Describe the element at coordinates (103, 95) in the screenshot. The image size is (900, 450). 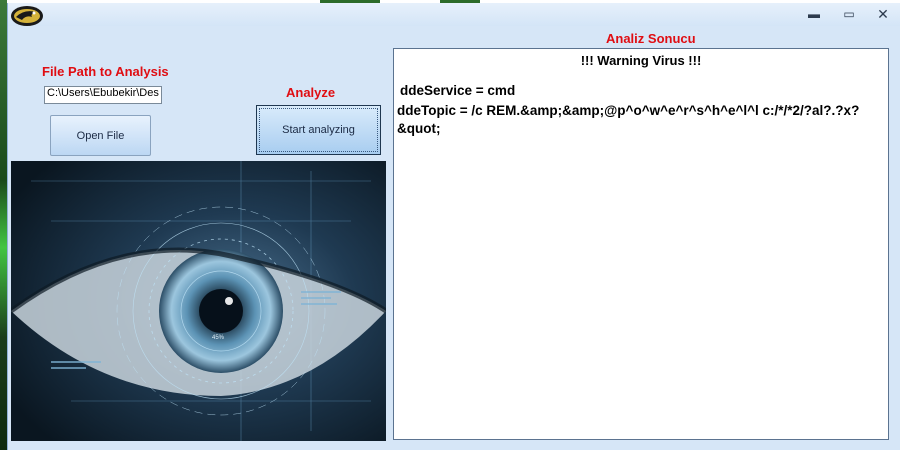
I see `file-path-input: C:\Users\Ebubekir\Des` at that location.